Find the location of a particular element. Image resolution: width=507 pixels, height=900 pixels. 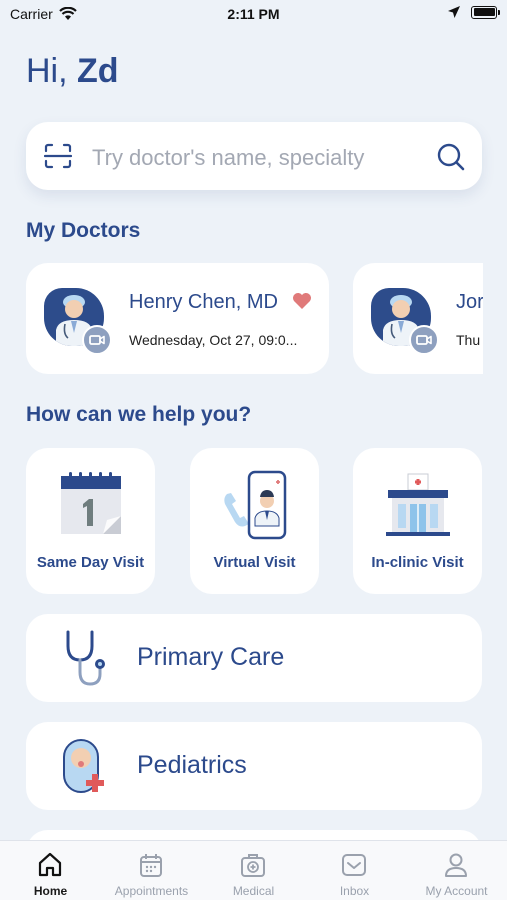

same-day-visit-card: Same Day Visit is located at coordinates (90, 521).